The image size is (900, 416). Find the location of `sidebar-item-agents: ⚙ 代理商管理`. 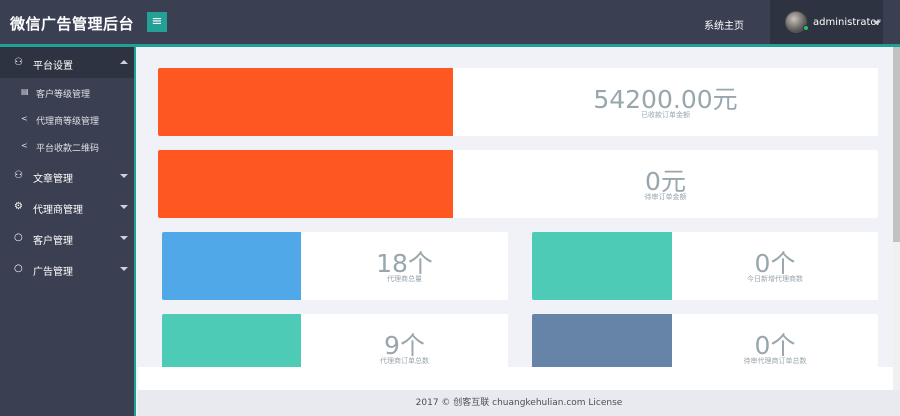

sidebar-item-agents: ⚙ 代理商管理 is located at coordinates (67, 206).